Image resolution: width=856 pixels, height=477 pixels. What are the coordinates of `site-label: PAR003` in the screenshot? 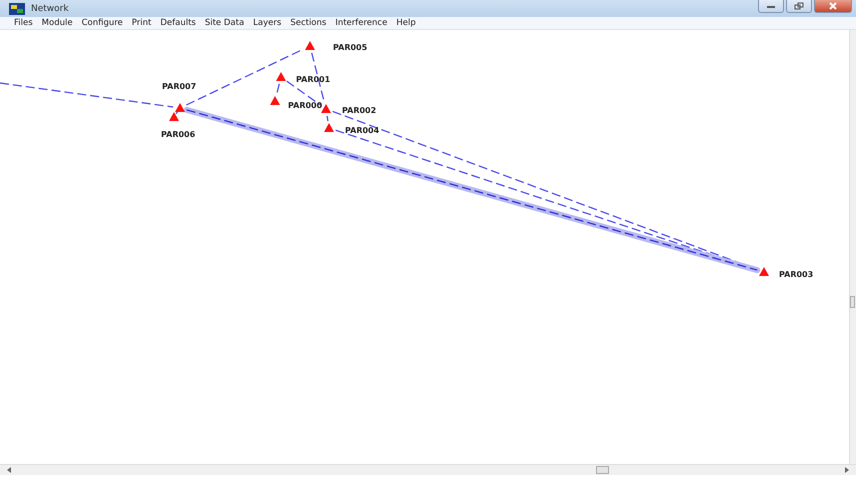 It's located at (796, 274).